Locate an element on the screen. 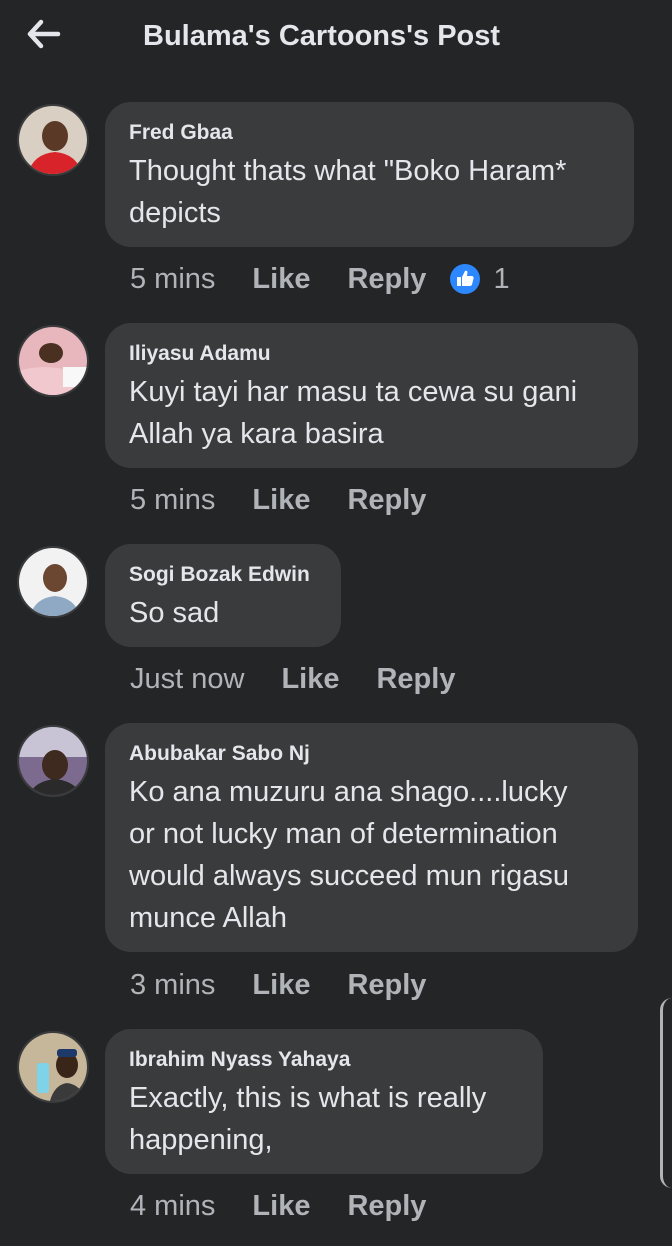  back-arrow-icon is located at coordinates (44, 34).